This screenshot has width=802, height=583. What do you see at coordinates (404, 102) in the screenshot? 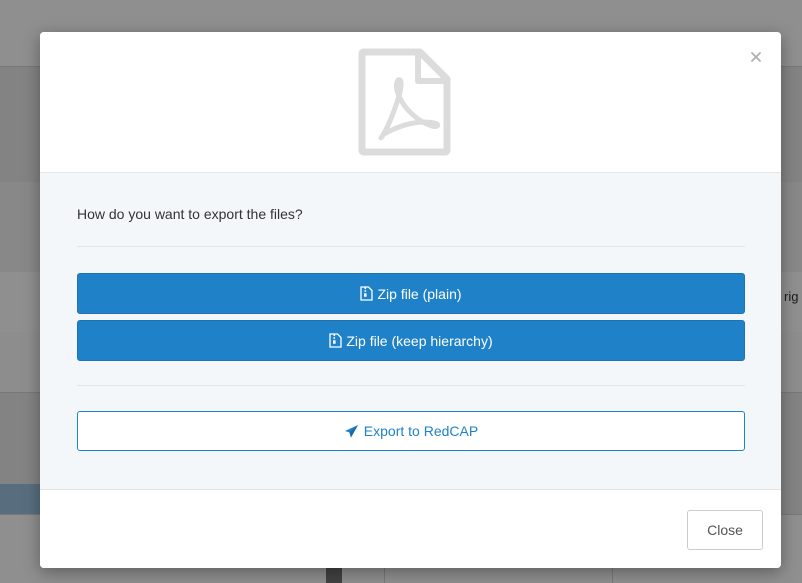
I see `file-pdf-icon` at bounding box center [404, 102].